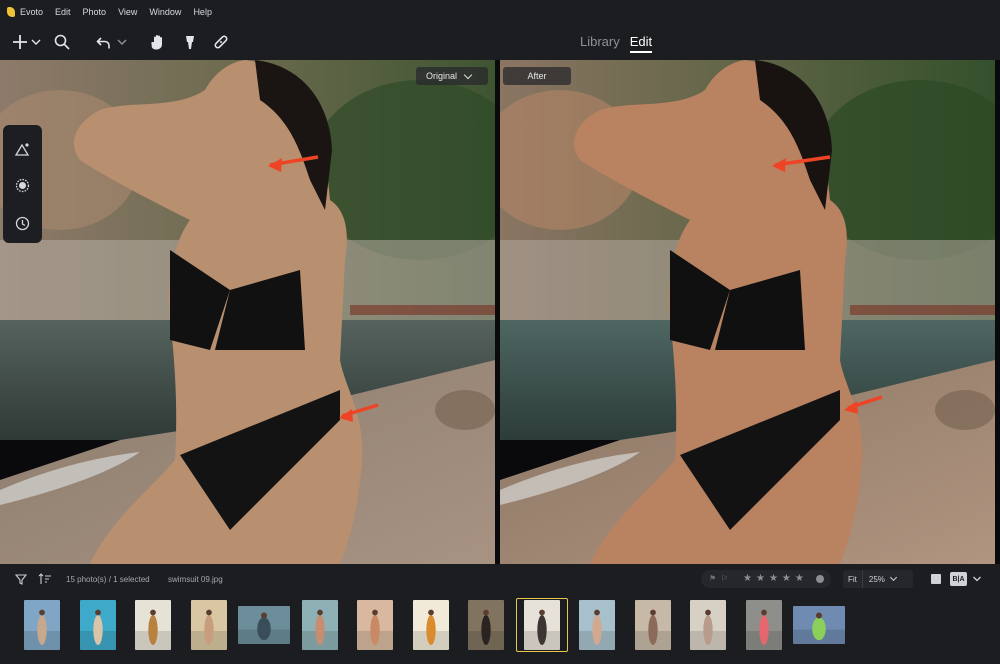 Image resolution: width=1000 pixels, height=664 pixels. Describe the element at coordinates (31, 12) in the screenshot. I see `menu-app-name: Evoto` at that location.